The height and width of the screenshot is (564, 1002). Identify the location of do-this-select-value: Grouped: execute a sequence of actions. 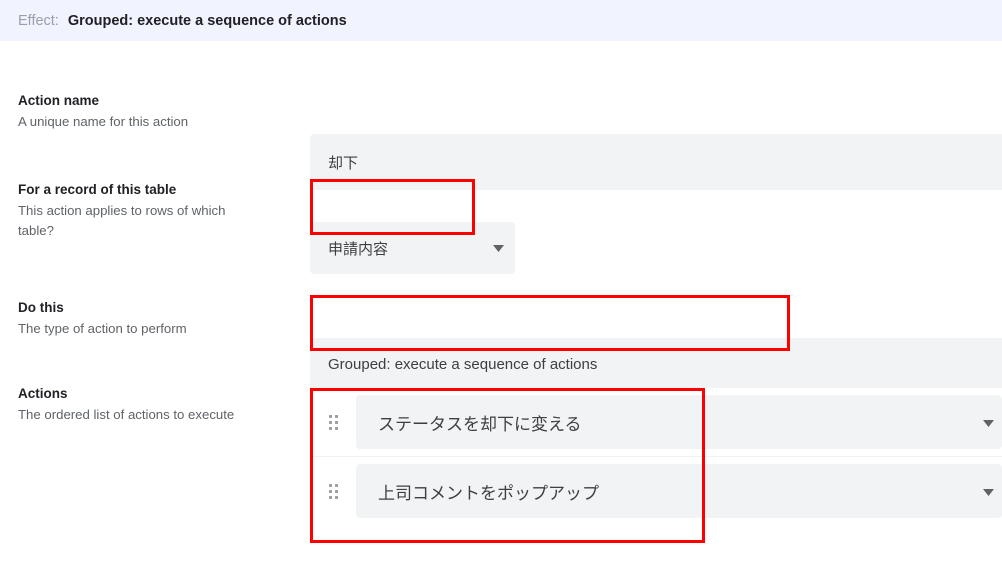
(463, 364).